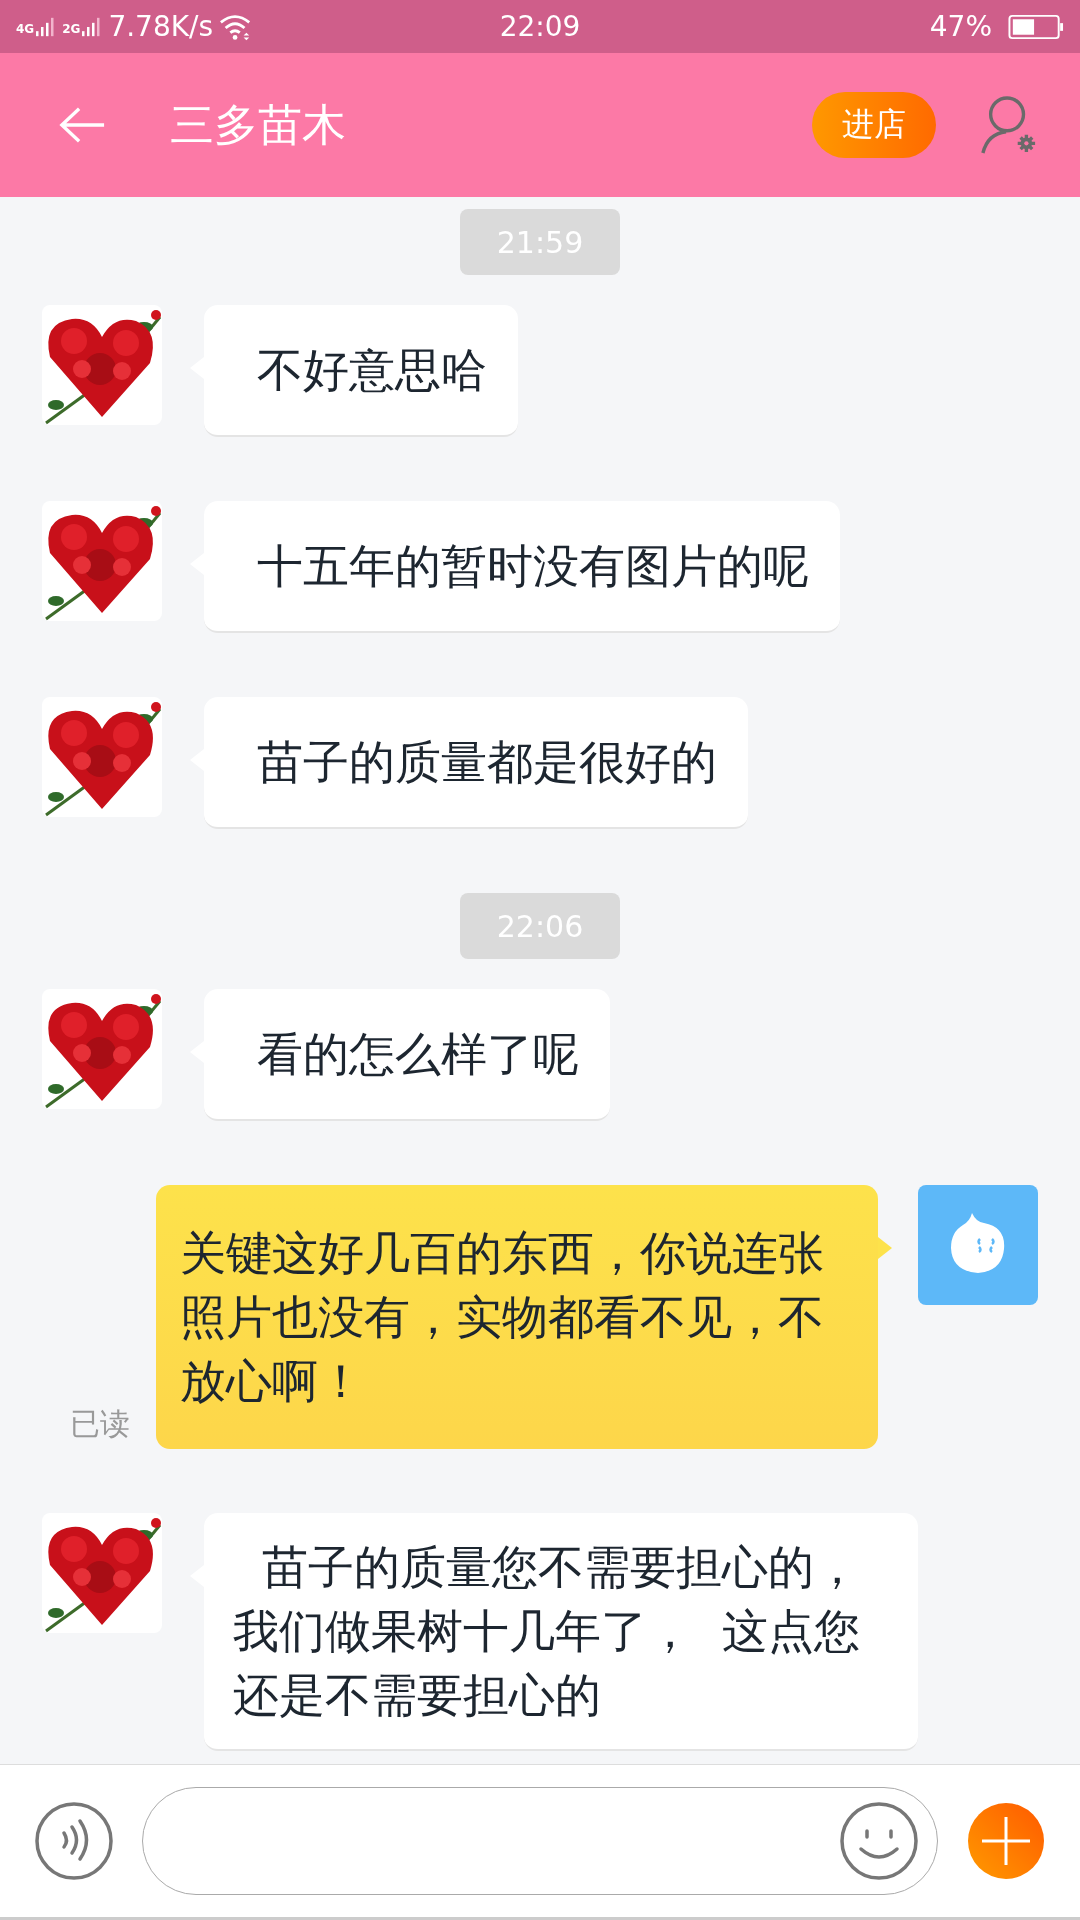 The width and height of the screenshot is (1080, 1920). I want to click on enter-shop-button: 进店, so click(874, 125).